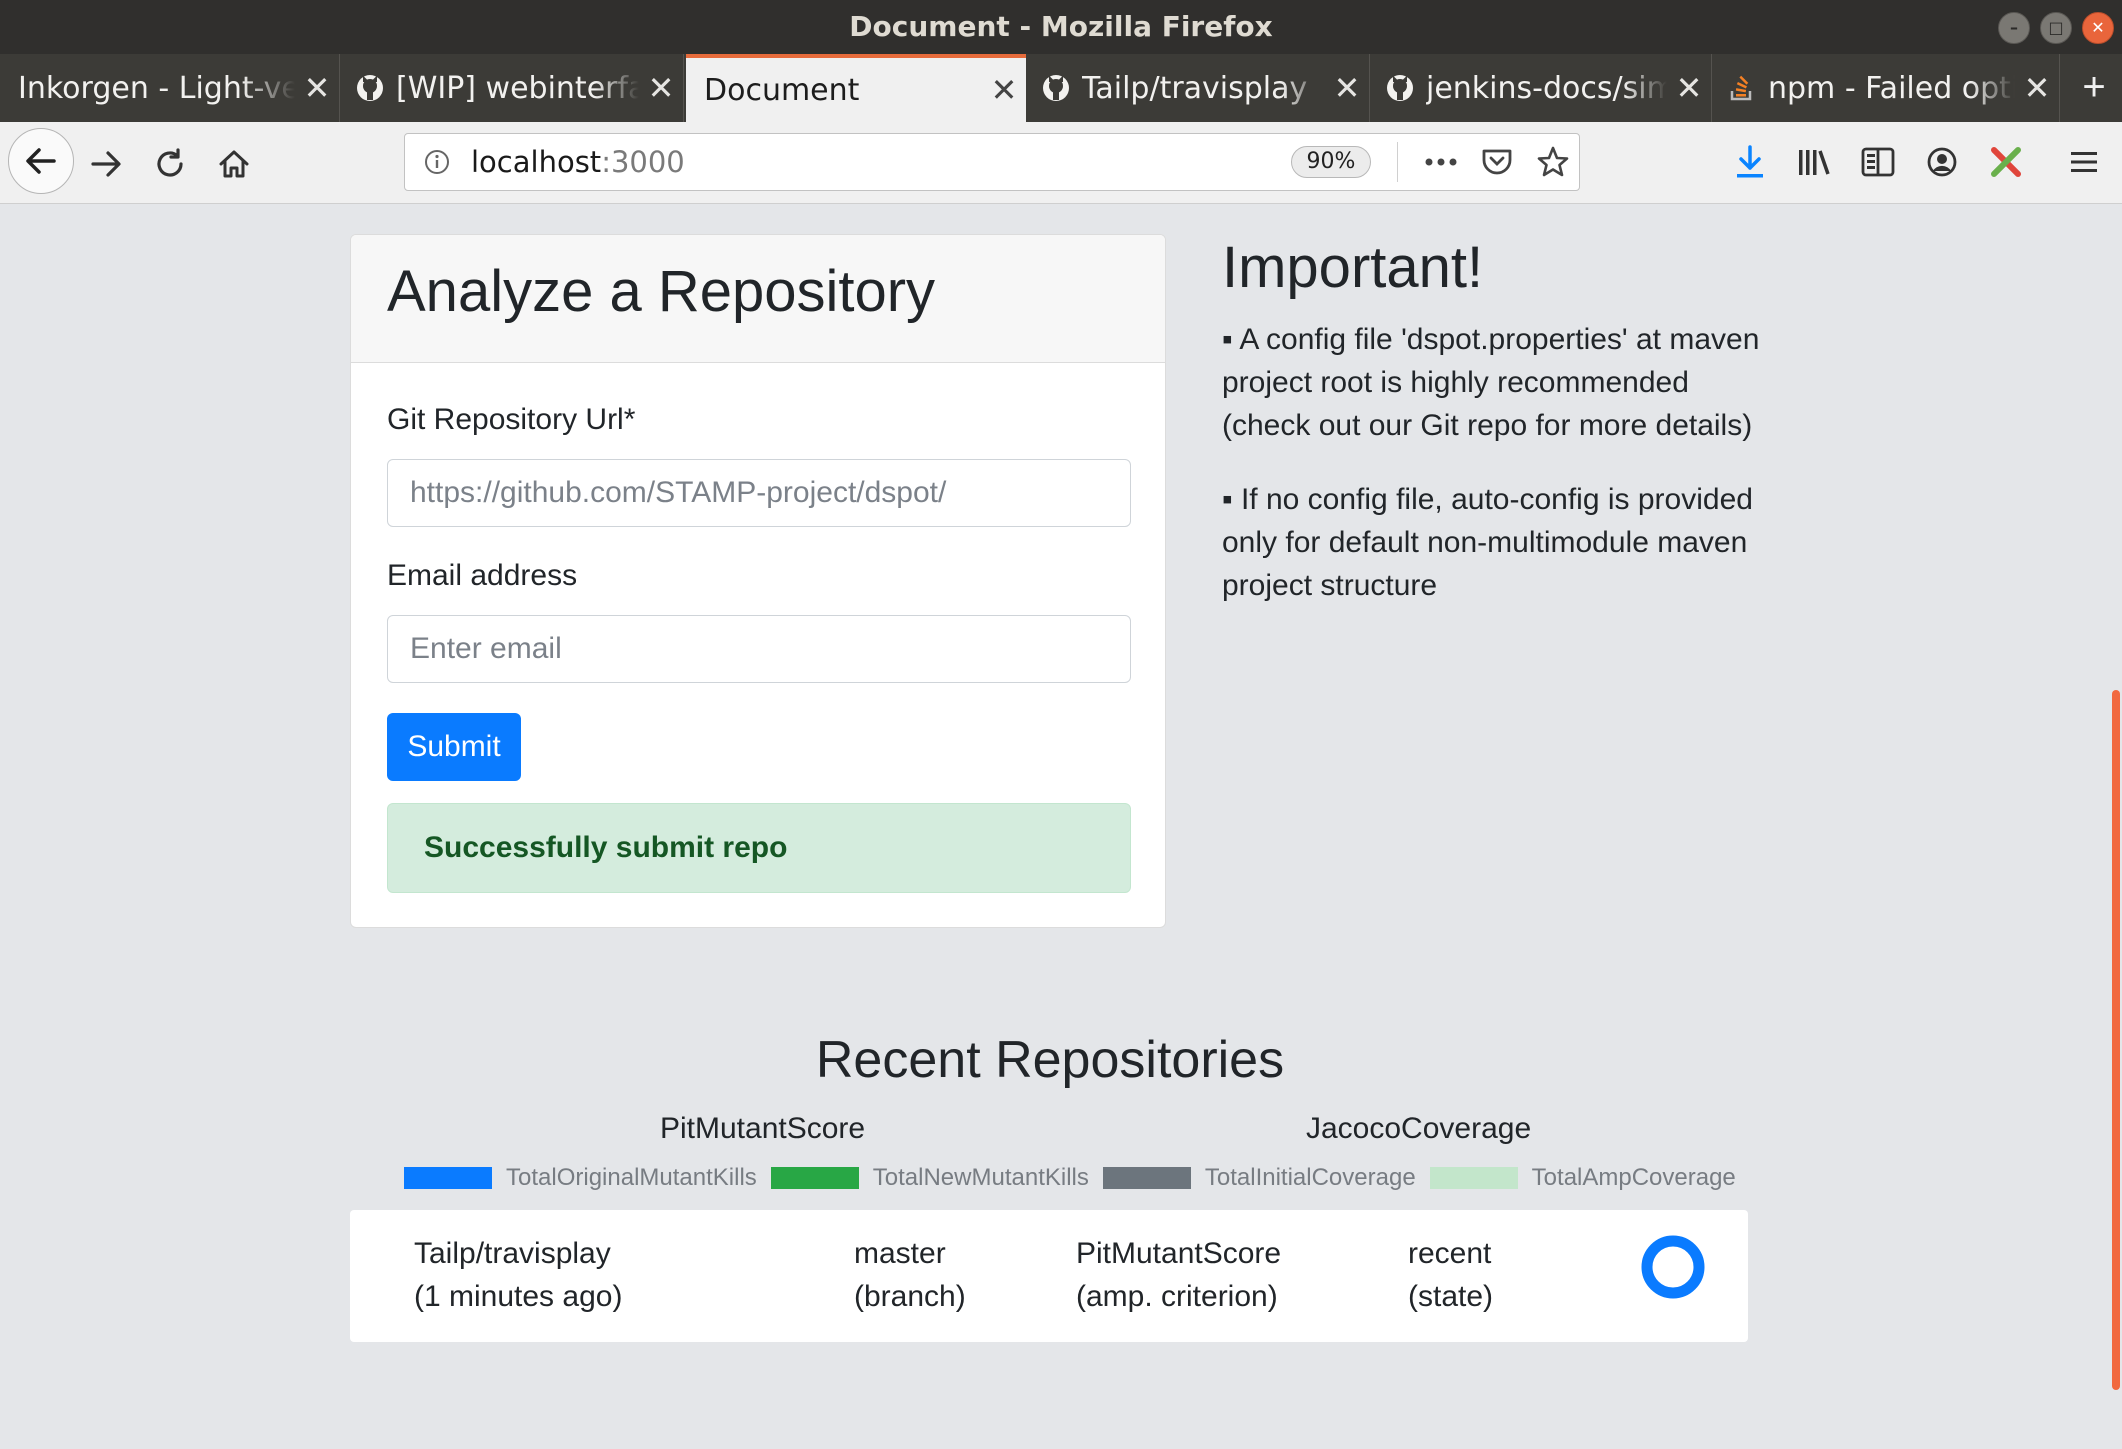 The height and width of the screenshot is (1449, 2122). I want to click on url-bar: localhost:3000 90%, so click(992, 162).